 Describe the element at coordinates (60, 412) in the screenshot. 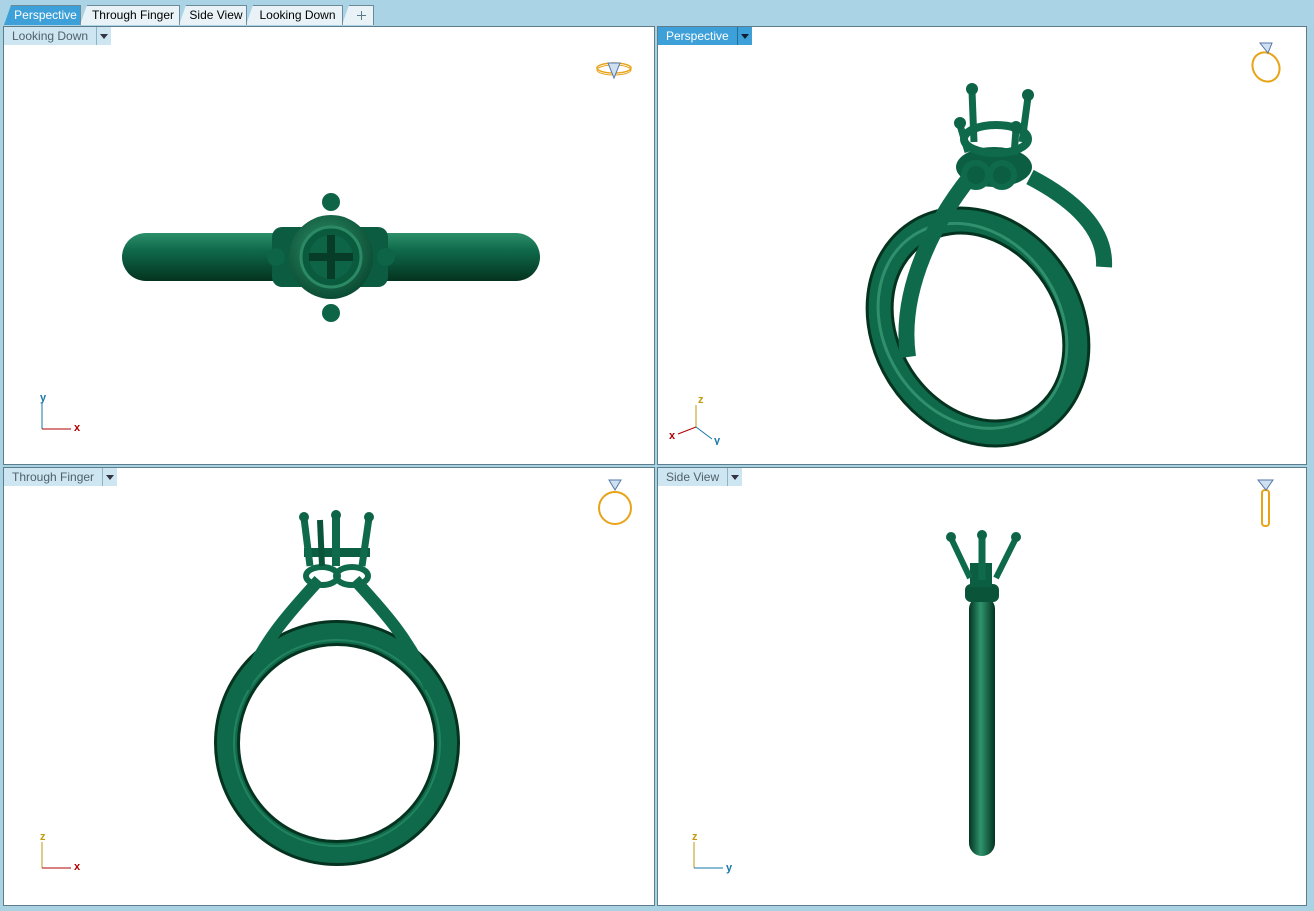

I see `axis-icon: y x` at that location.